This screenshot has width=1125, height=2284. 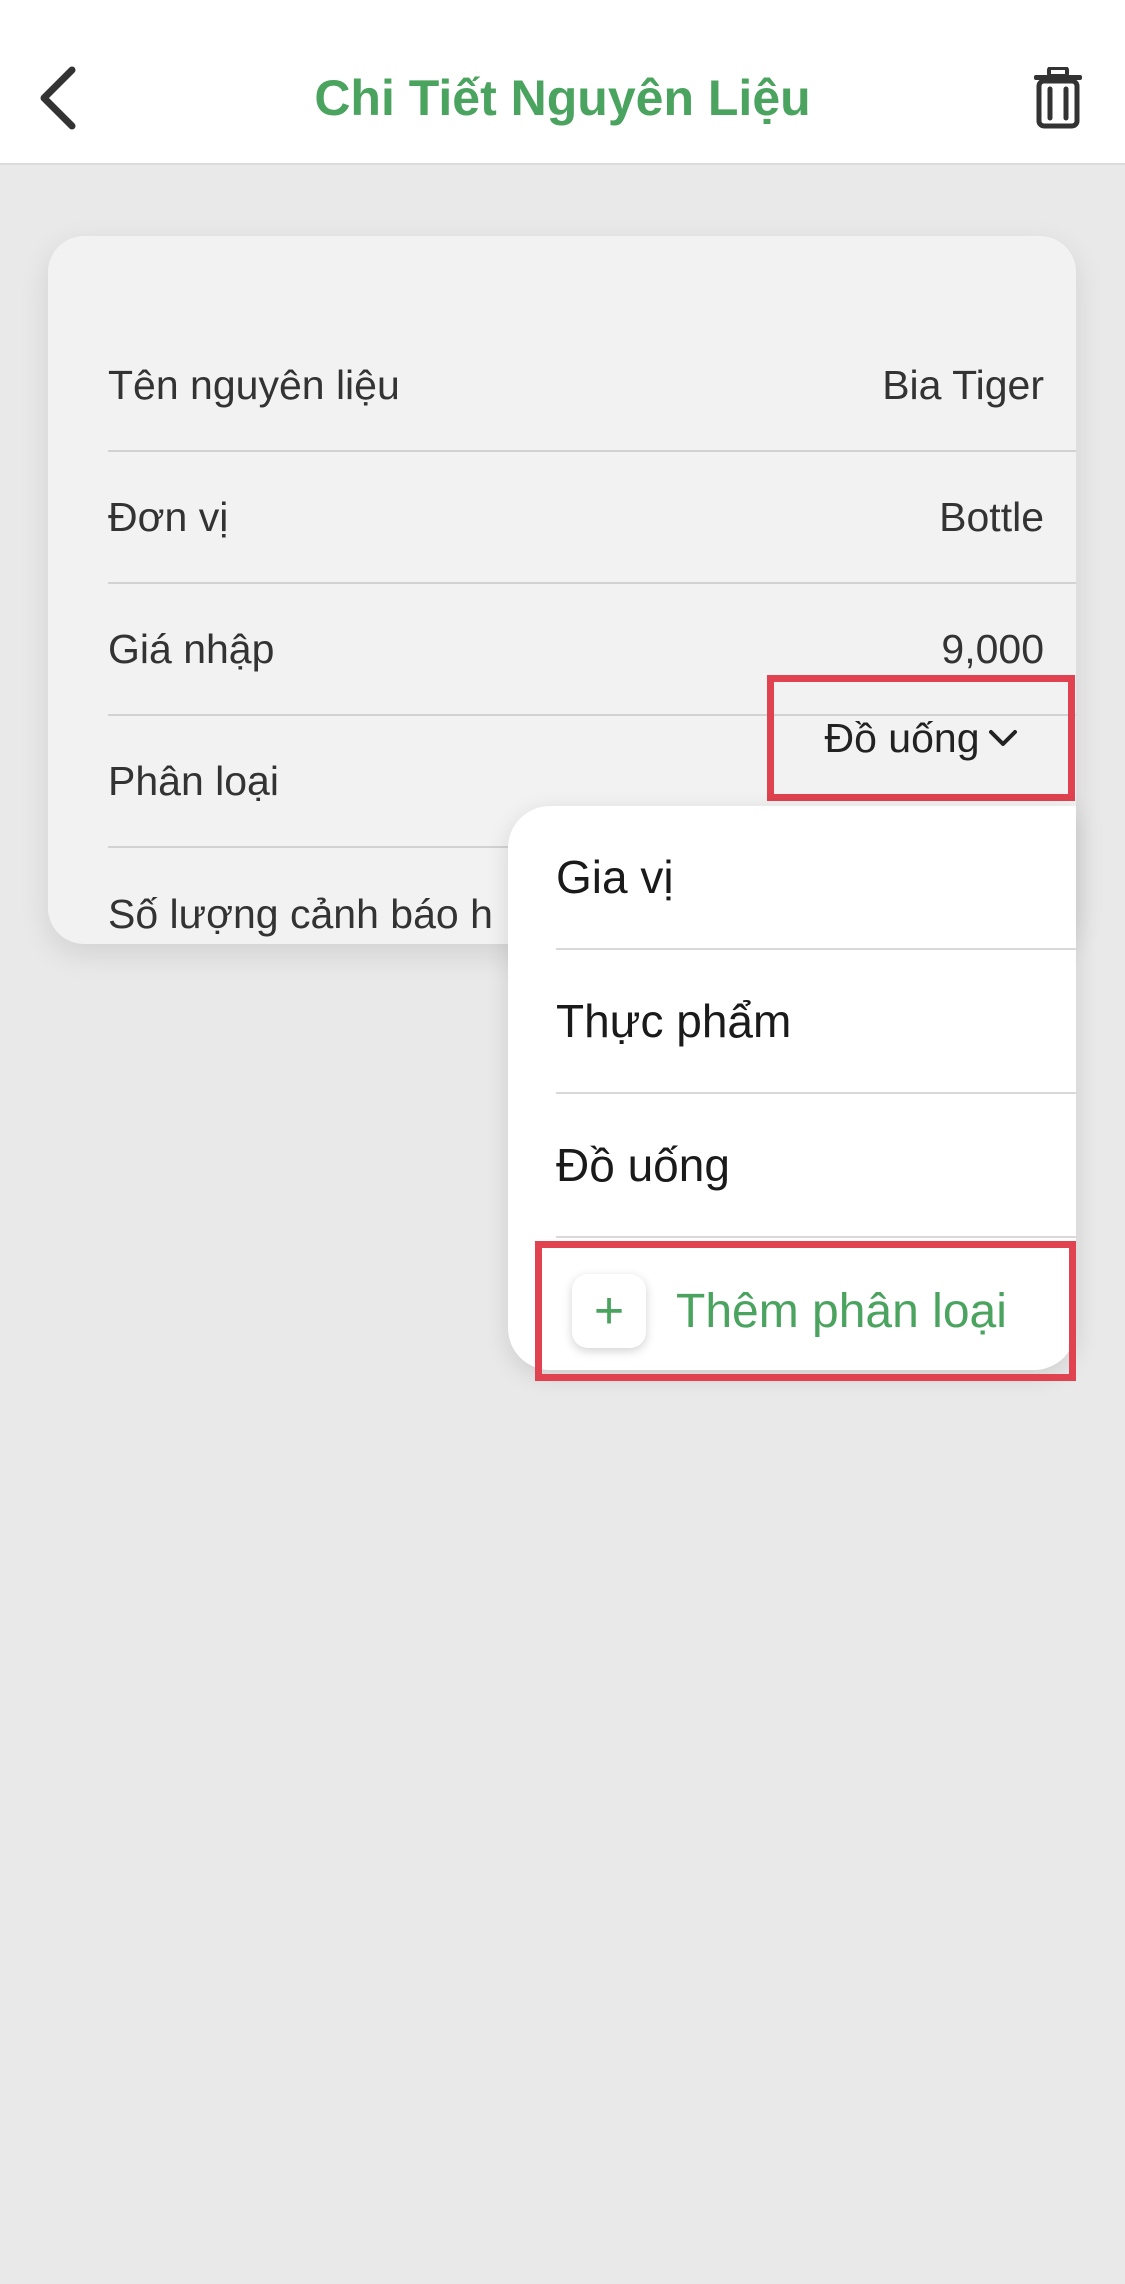 What do you see at coordinates (991, 517) in the screenshot?
I see `unit-value: Bottle` at bounding box center [991, 517].